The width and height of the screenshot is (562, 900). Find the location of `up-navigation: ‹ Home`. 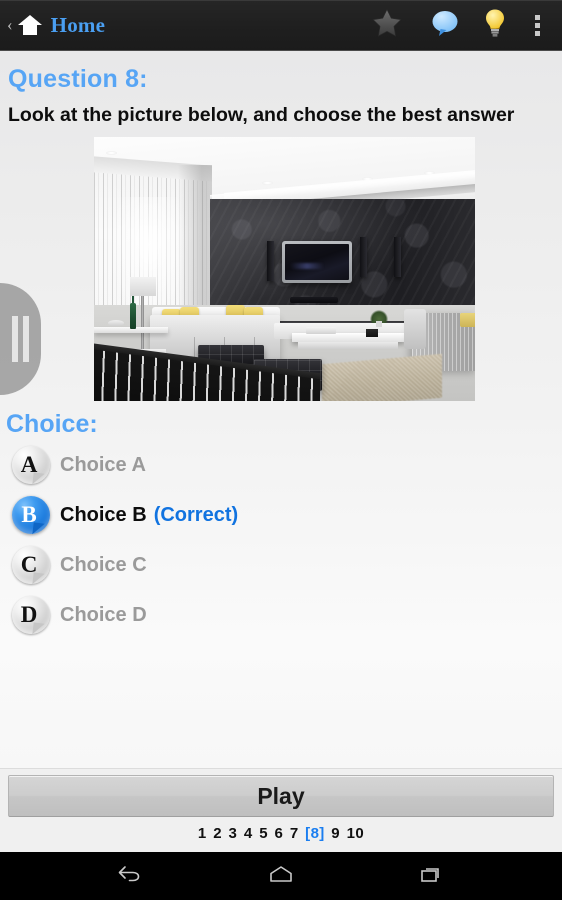

up-navigation: ‹ Home is located at coordinates (52, 25).